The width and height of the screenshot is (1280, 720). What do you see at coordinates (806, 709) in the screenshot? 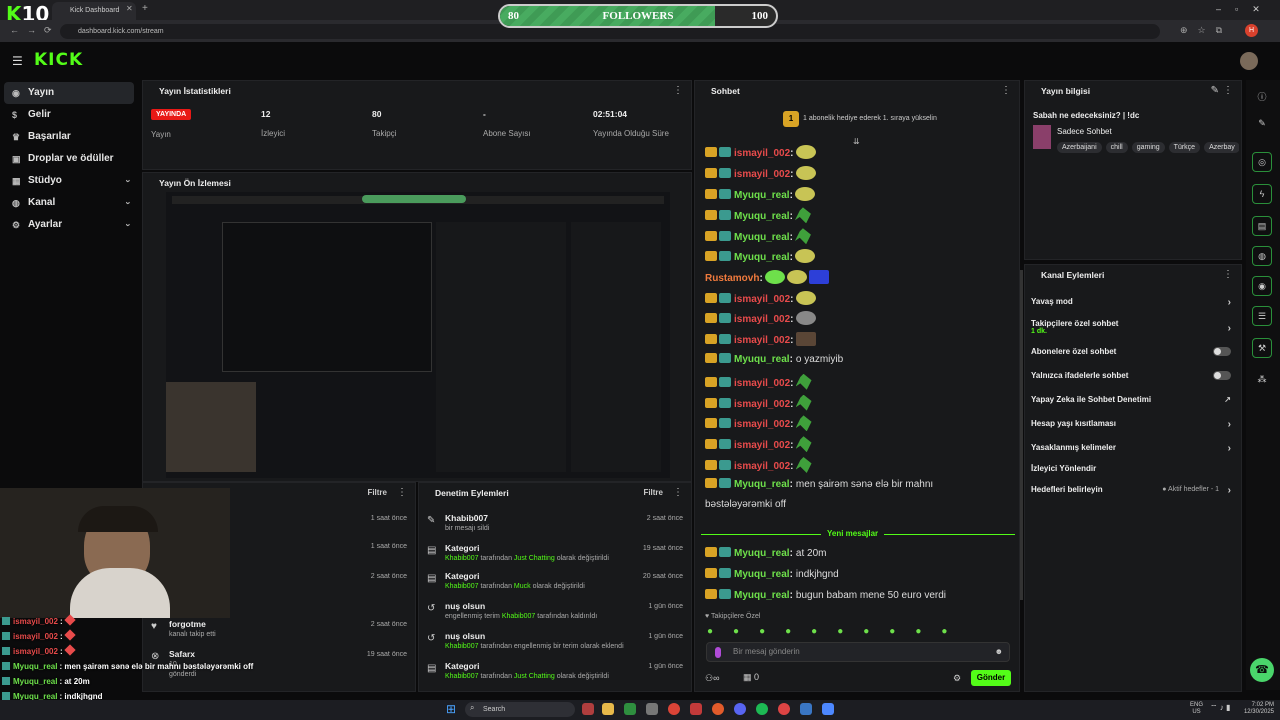
I see `steam-icon` at bounding box center [806, 709].